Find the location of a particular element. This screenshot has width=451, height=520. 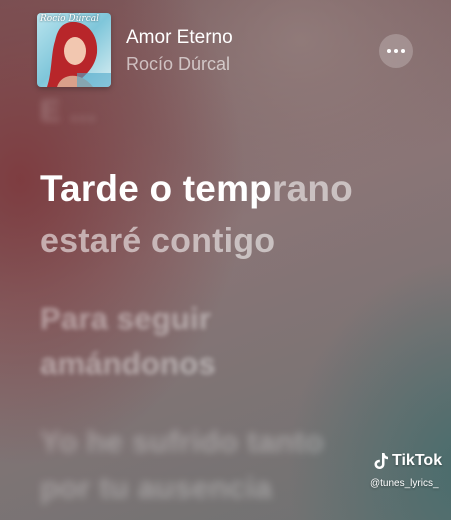

lyric-line-next: Para seguir is located at coordinates (125, 319).